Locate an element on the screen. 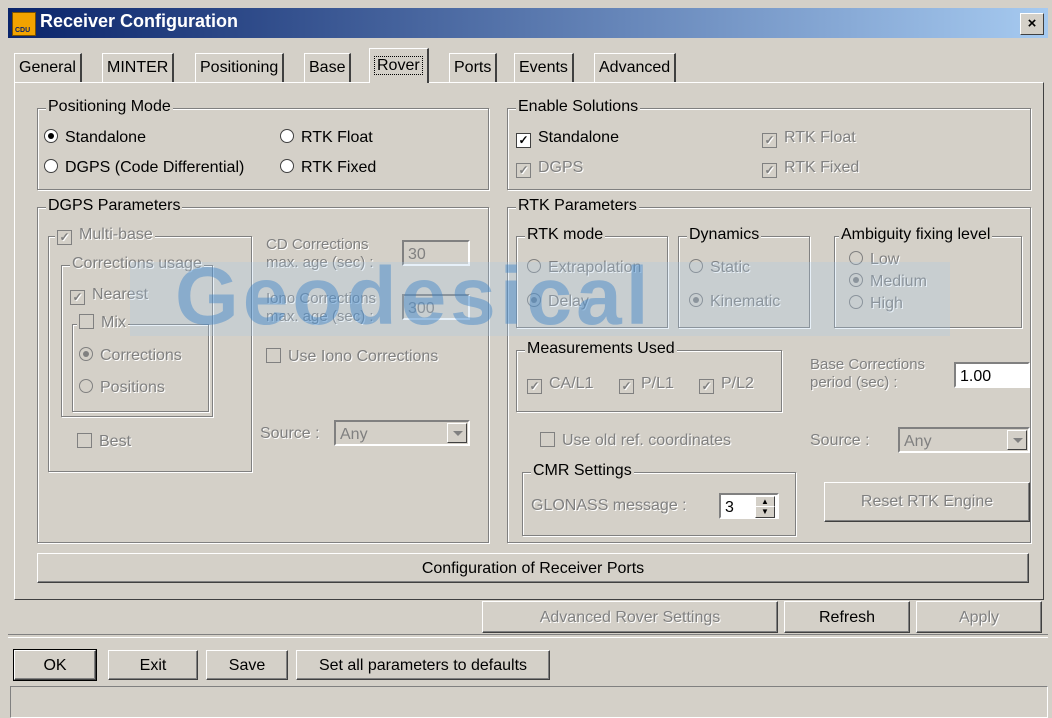  dgps-source-select: Any is located at coordinates (402, 433).